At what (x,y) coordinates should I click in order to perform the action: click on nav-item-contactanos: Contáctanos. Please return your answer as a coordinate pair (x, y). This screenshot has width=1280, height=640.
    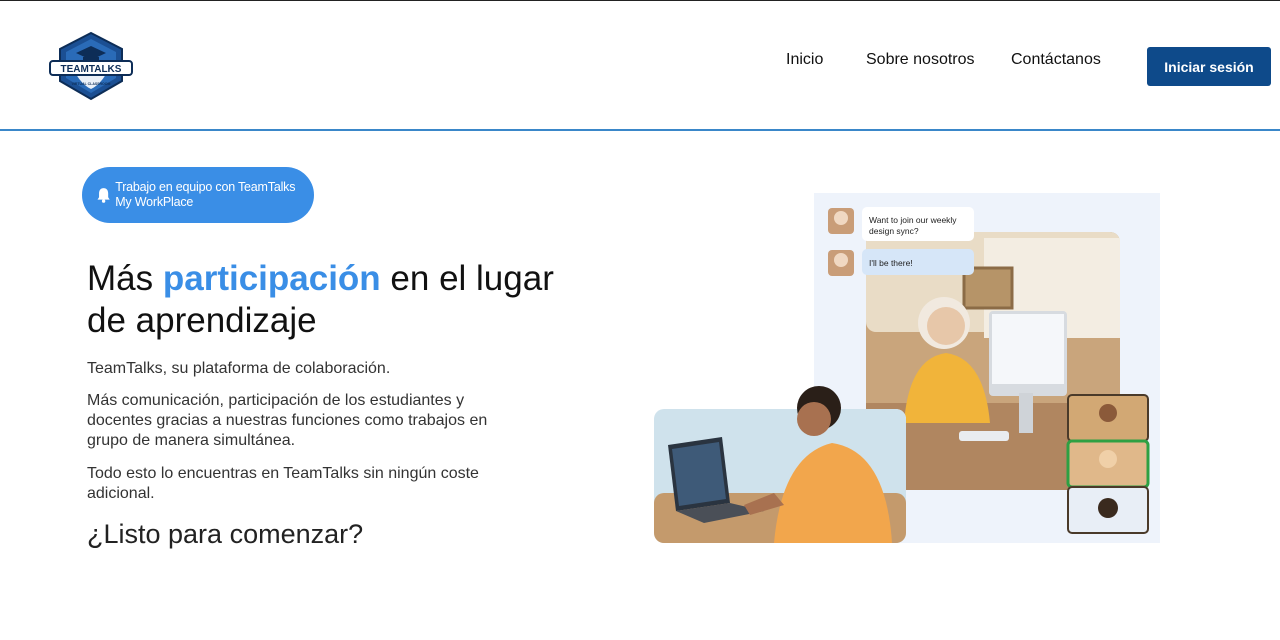
    Looking at the image, I should click on (1056, 60).